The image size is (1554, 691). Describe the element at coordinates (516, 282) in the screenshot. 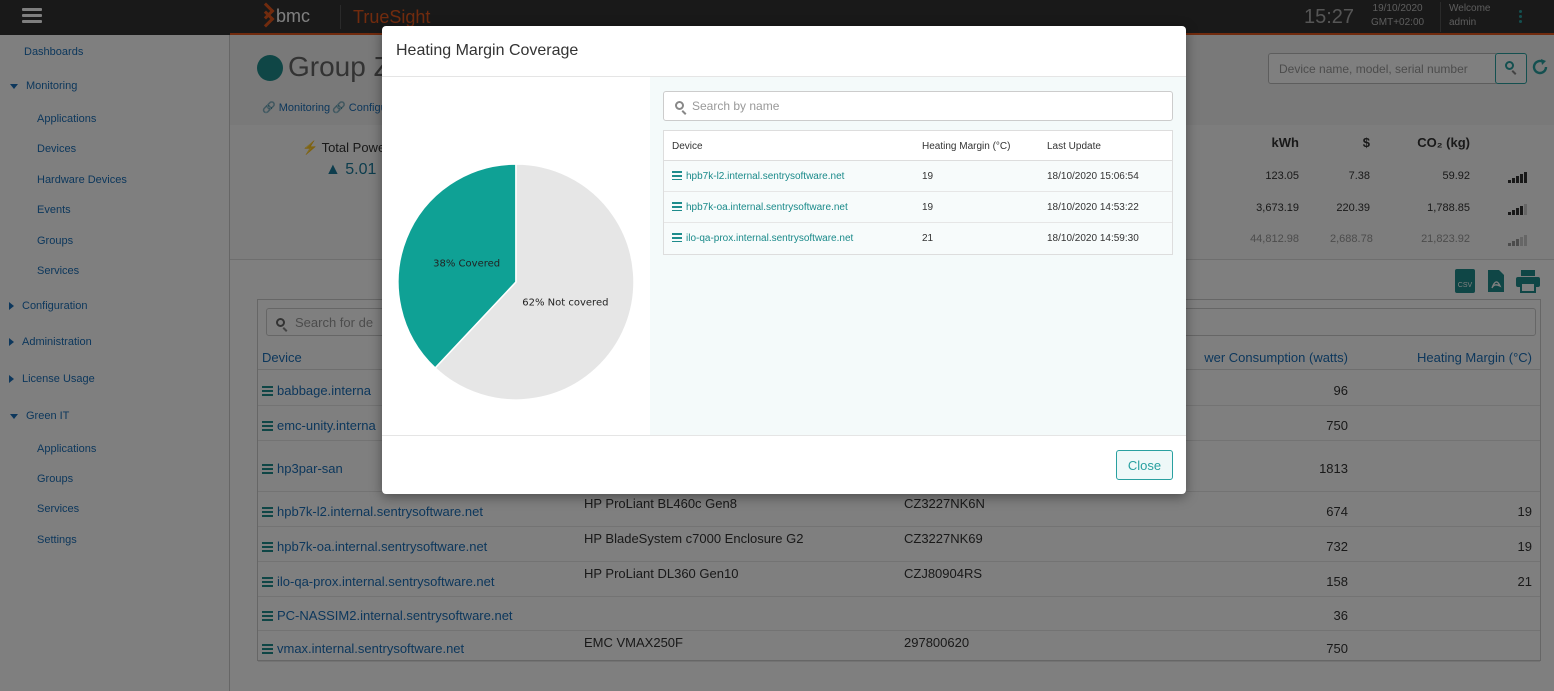

I see `coverage-pie-chart: 38% Covered 62% Not covered` at that location.